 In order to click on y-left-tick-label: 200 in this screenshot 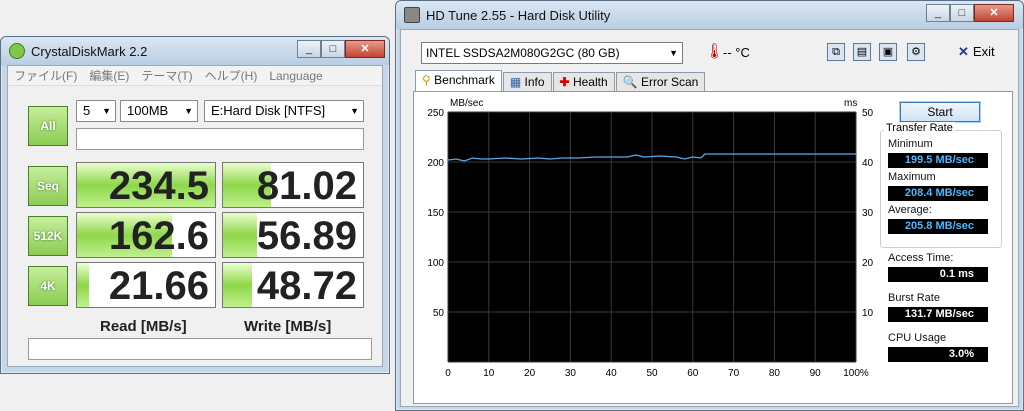, I will do `click(435, 163)`.